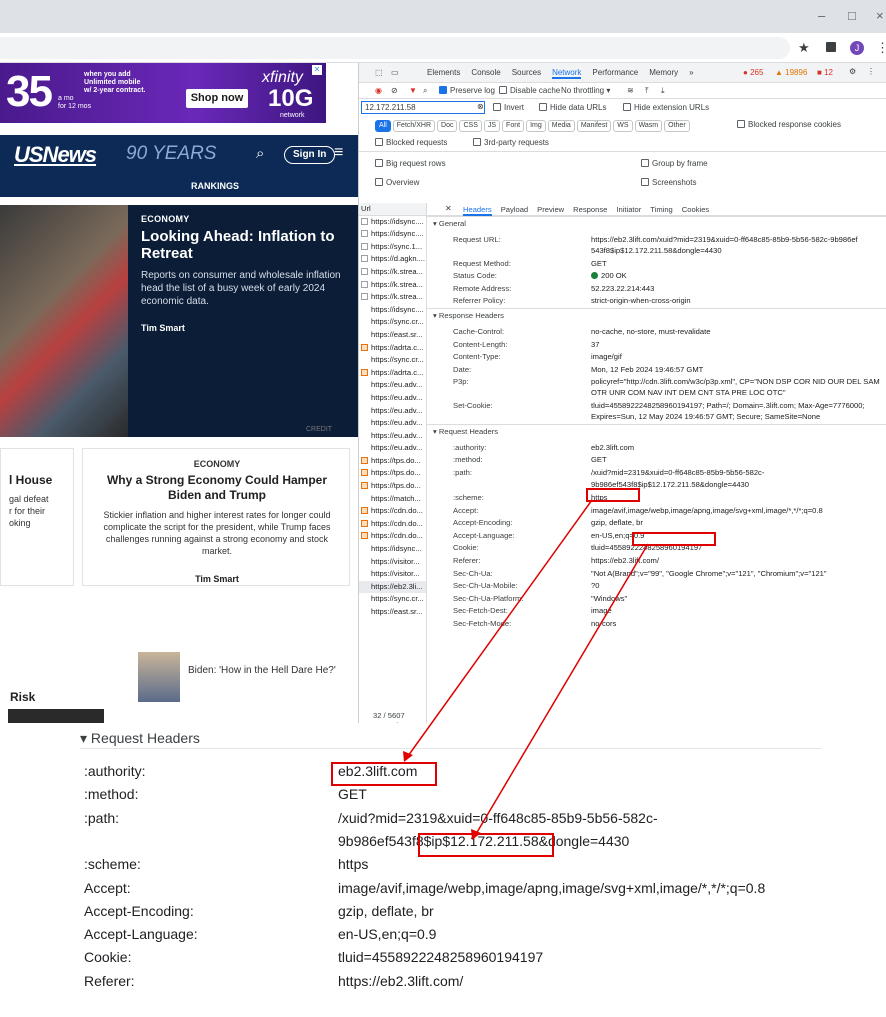 The height and width of the screenshot is (1017, 886). I want to click on type-filter-doc: Doc, so click(447, 126).